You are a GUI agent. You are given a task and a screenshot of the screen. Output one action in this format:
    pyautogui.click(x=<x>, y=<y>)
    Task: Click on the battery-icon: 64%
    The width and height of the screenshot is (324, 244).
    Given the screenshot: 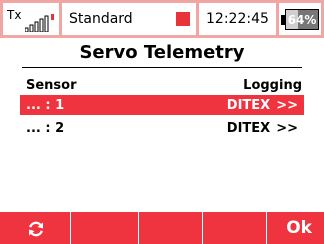 What is the action you would take?
    pyautogui.click(x=302, y=19)
    